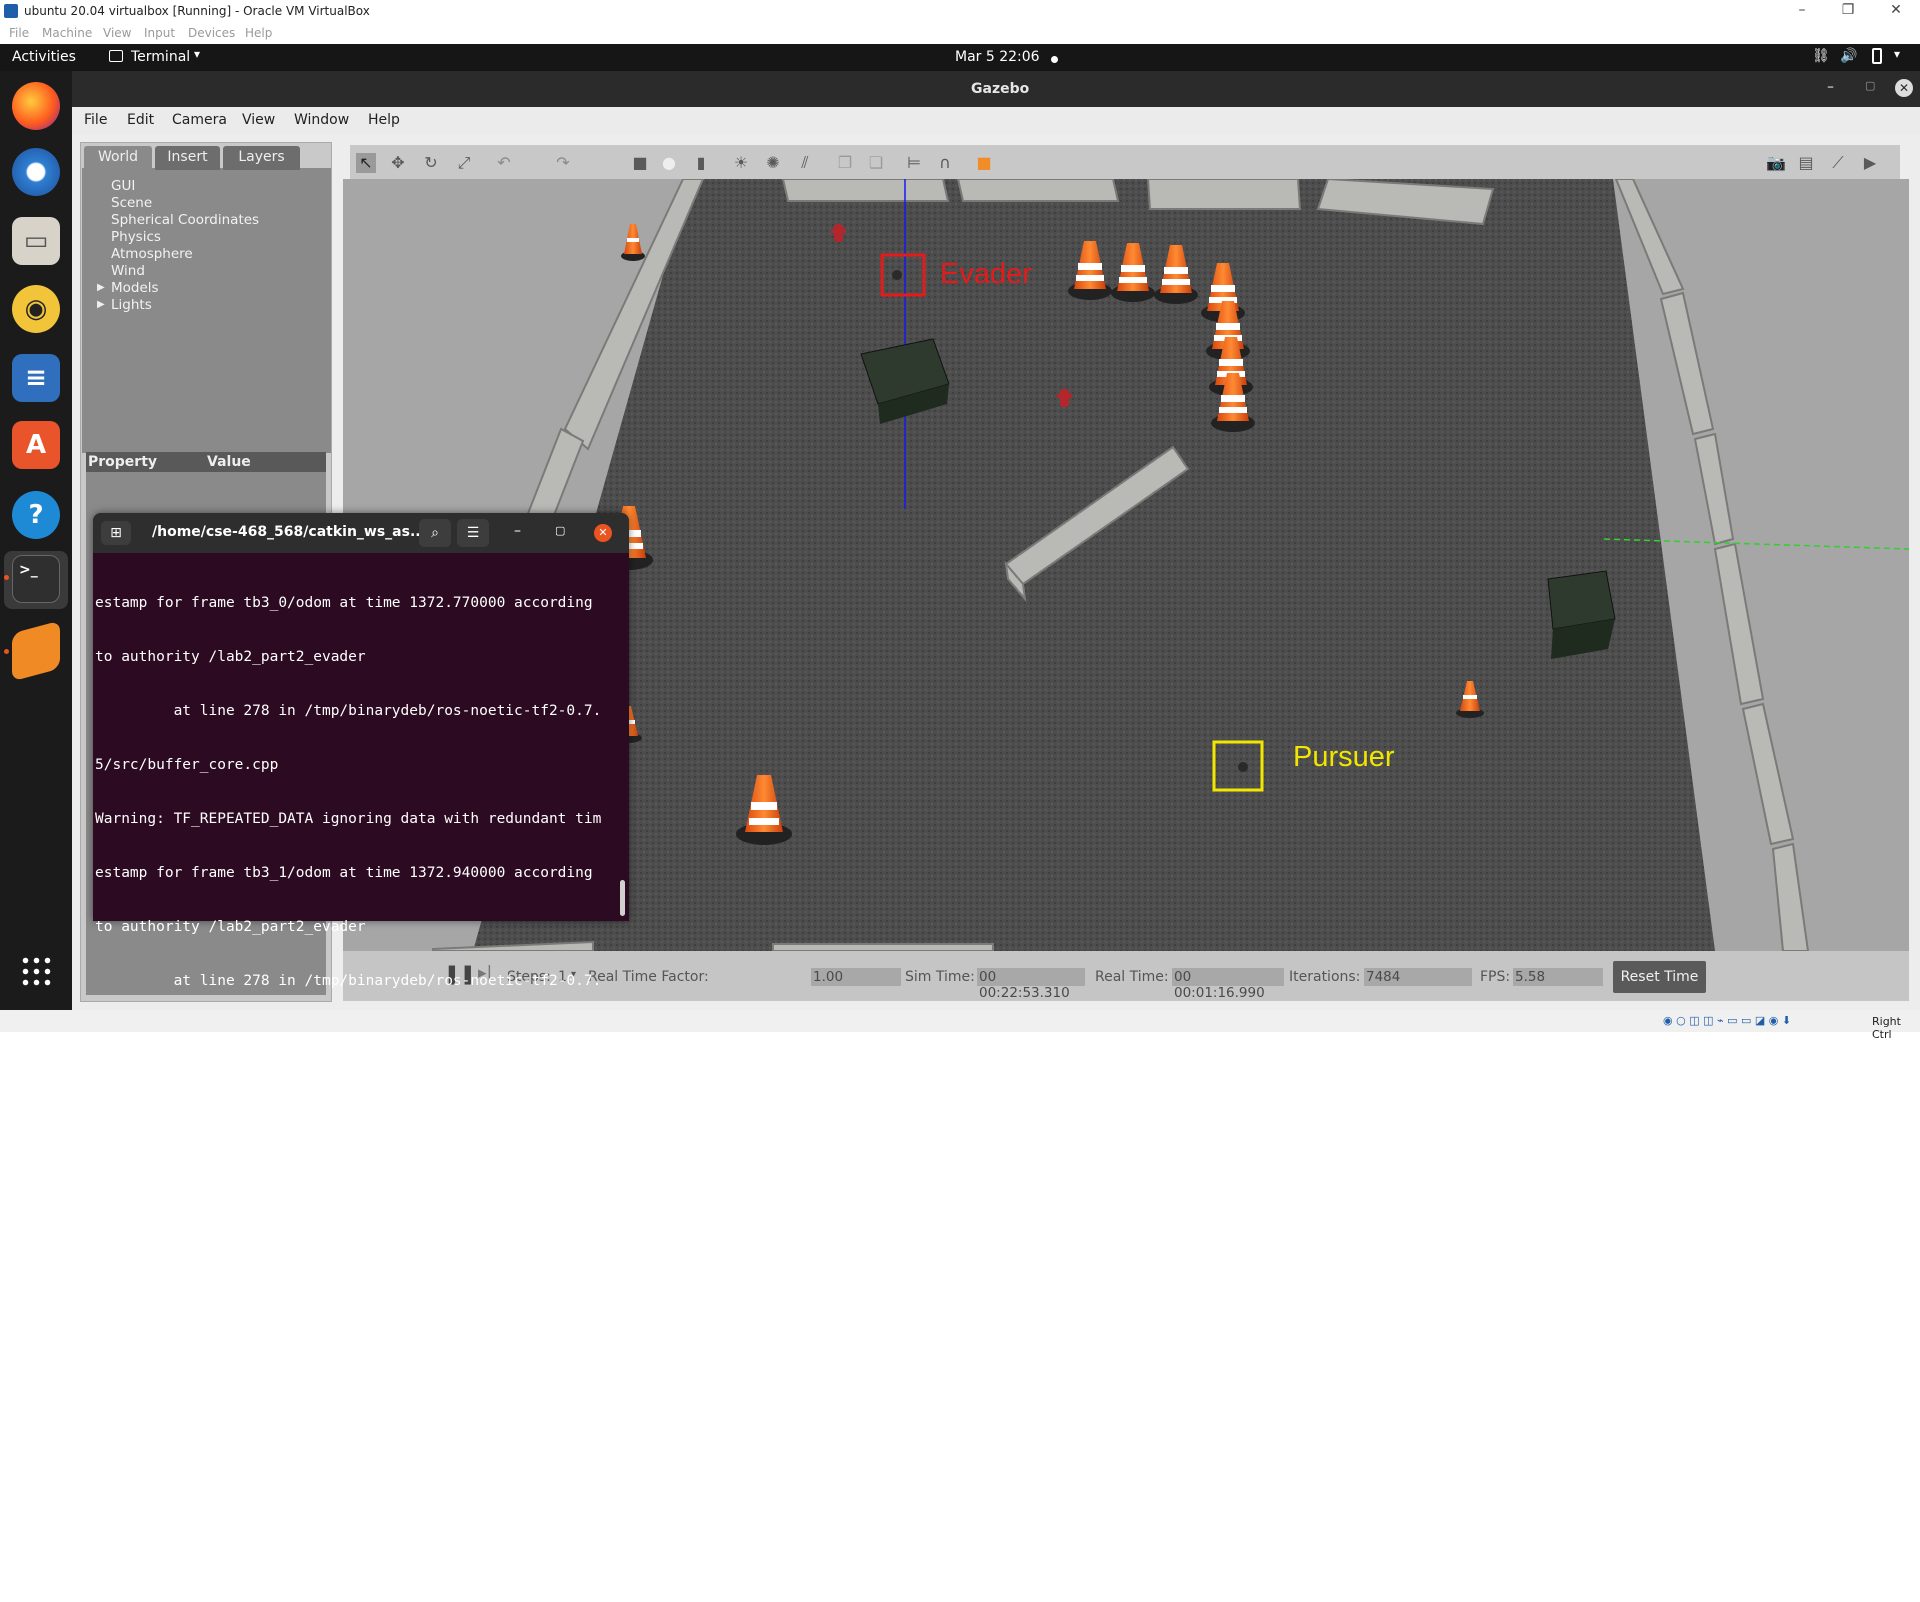 This screenshot has height=1602, width=1920. I want to click on scale-mode-icon: ⤢, so click(464, 163).